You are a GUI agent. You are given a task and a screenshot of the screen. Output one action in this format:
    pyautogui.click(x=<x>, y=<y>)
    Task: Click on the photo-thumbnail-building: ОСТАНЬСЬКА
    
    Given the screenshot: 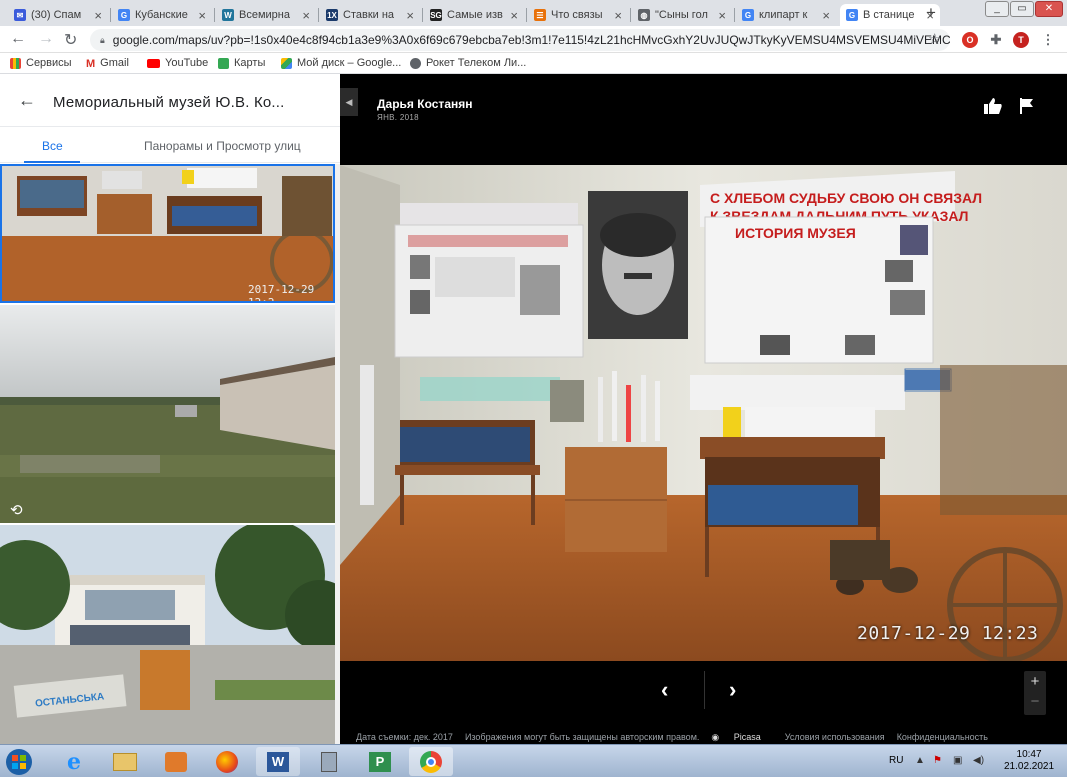 What is the action you would take?
    pyautogui.click(x=167, y=634)
    